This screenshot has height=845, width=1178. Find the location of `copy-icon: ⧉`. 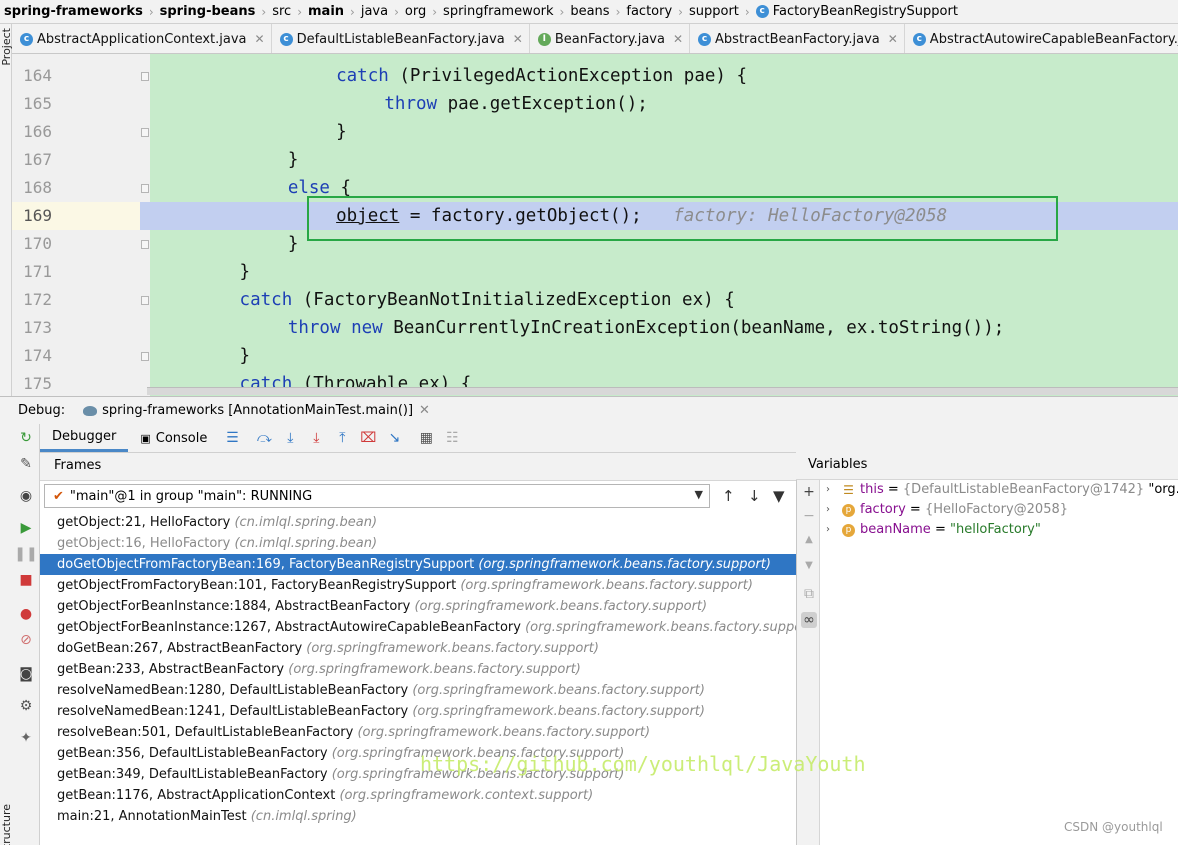

copy-icon: ⧉ is located at coordinates (809, 594).